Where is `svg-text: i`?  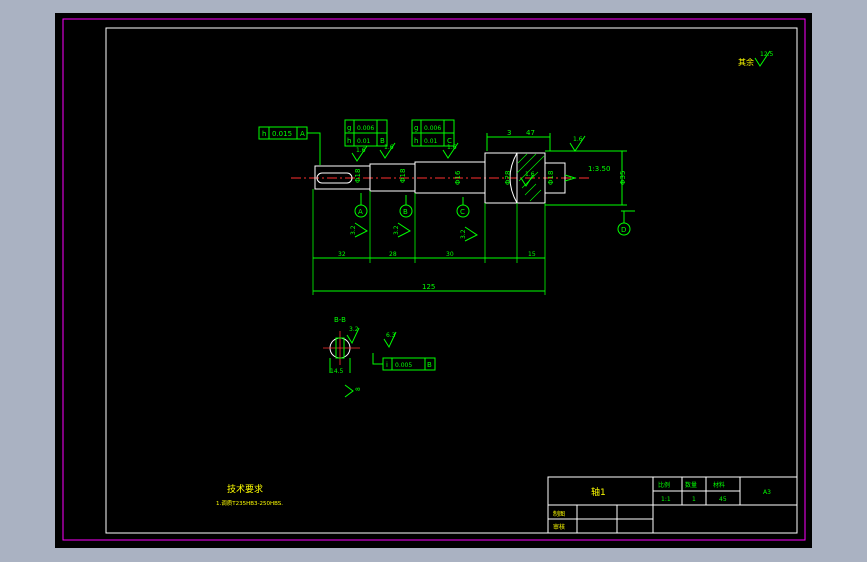 svg-text: i is located at coordinates (387, 365).